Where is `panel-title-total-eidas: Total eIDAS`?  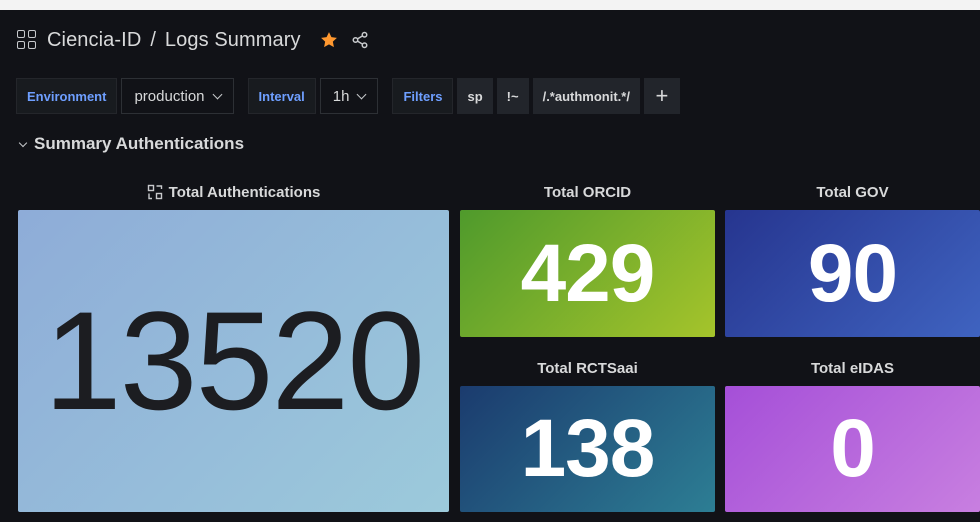
panel-title-total-eidas: Total eIDAS is located at coordinates (852, 368).